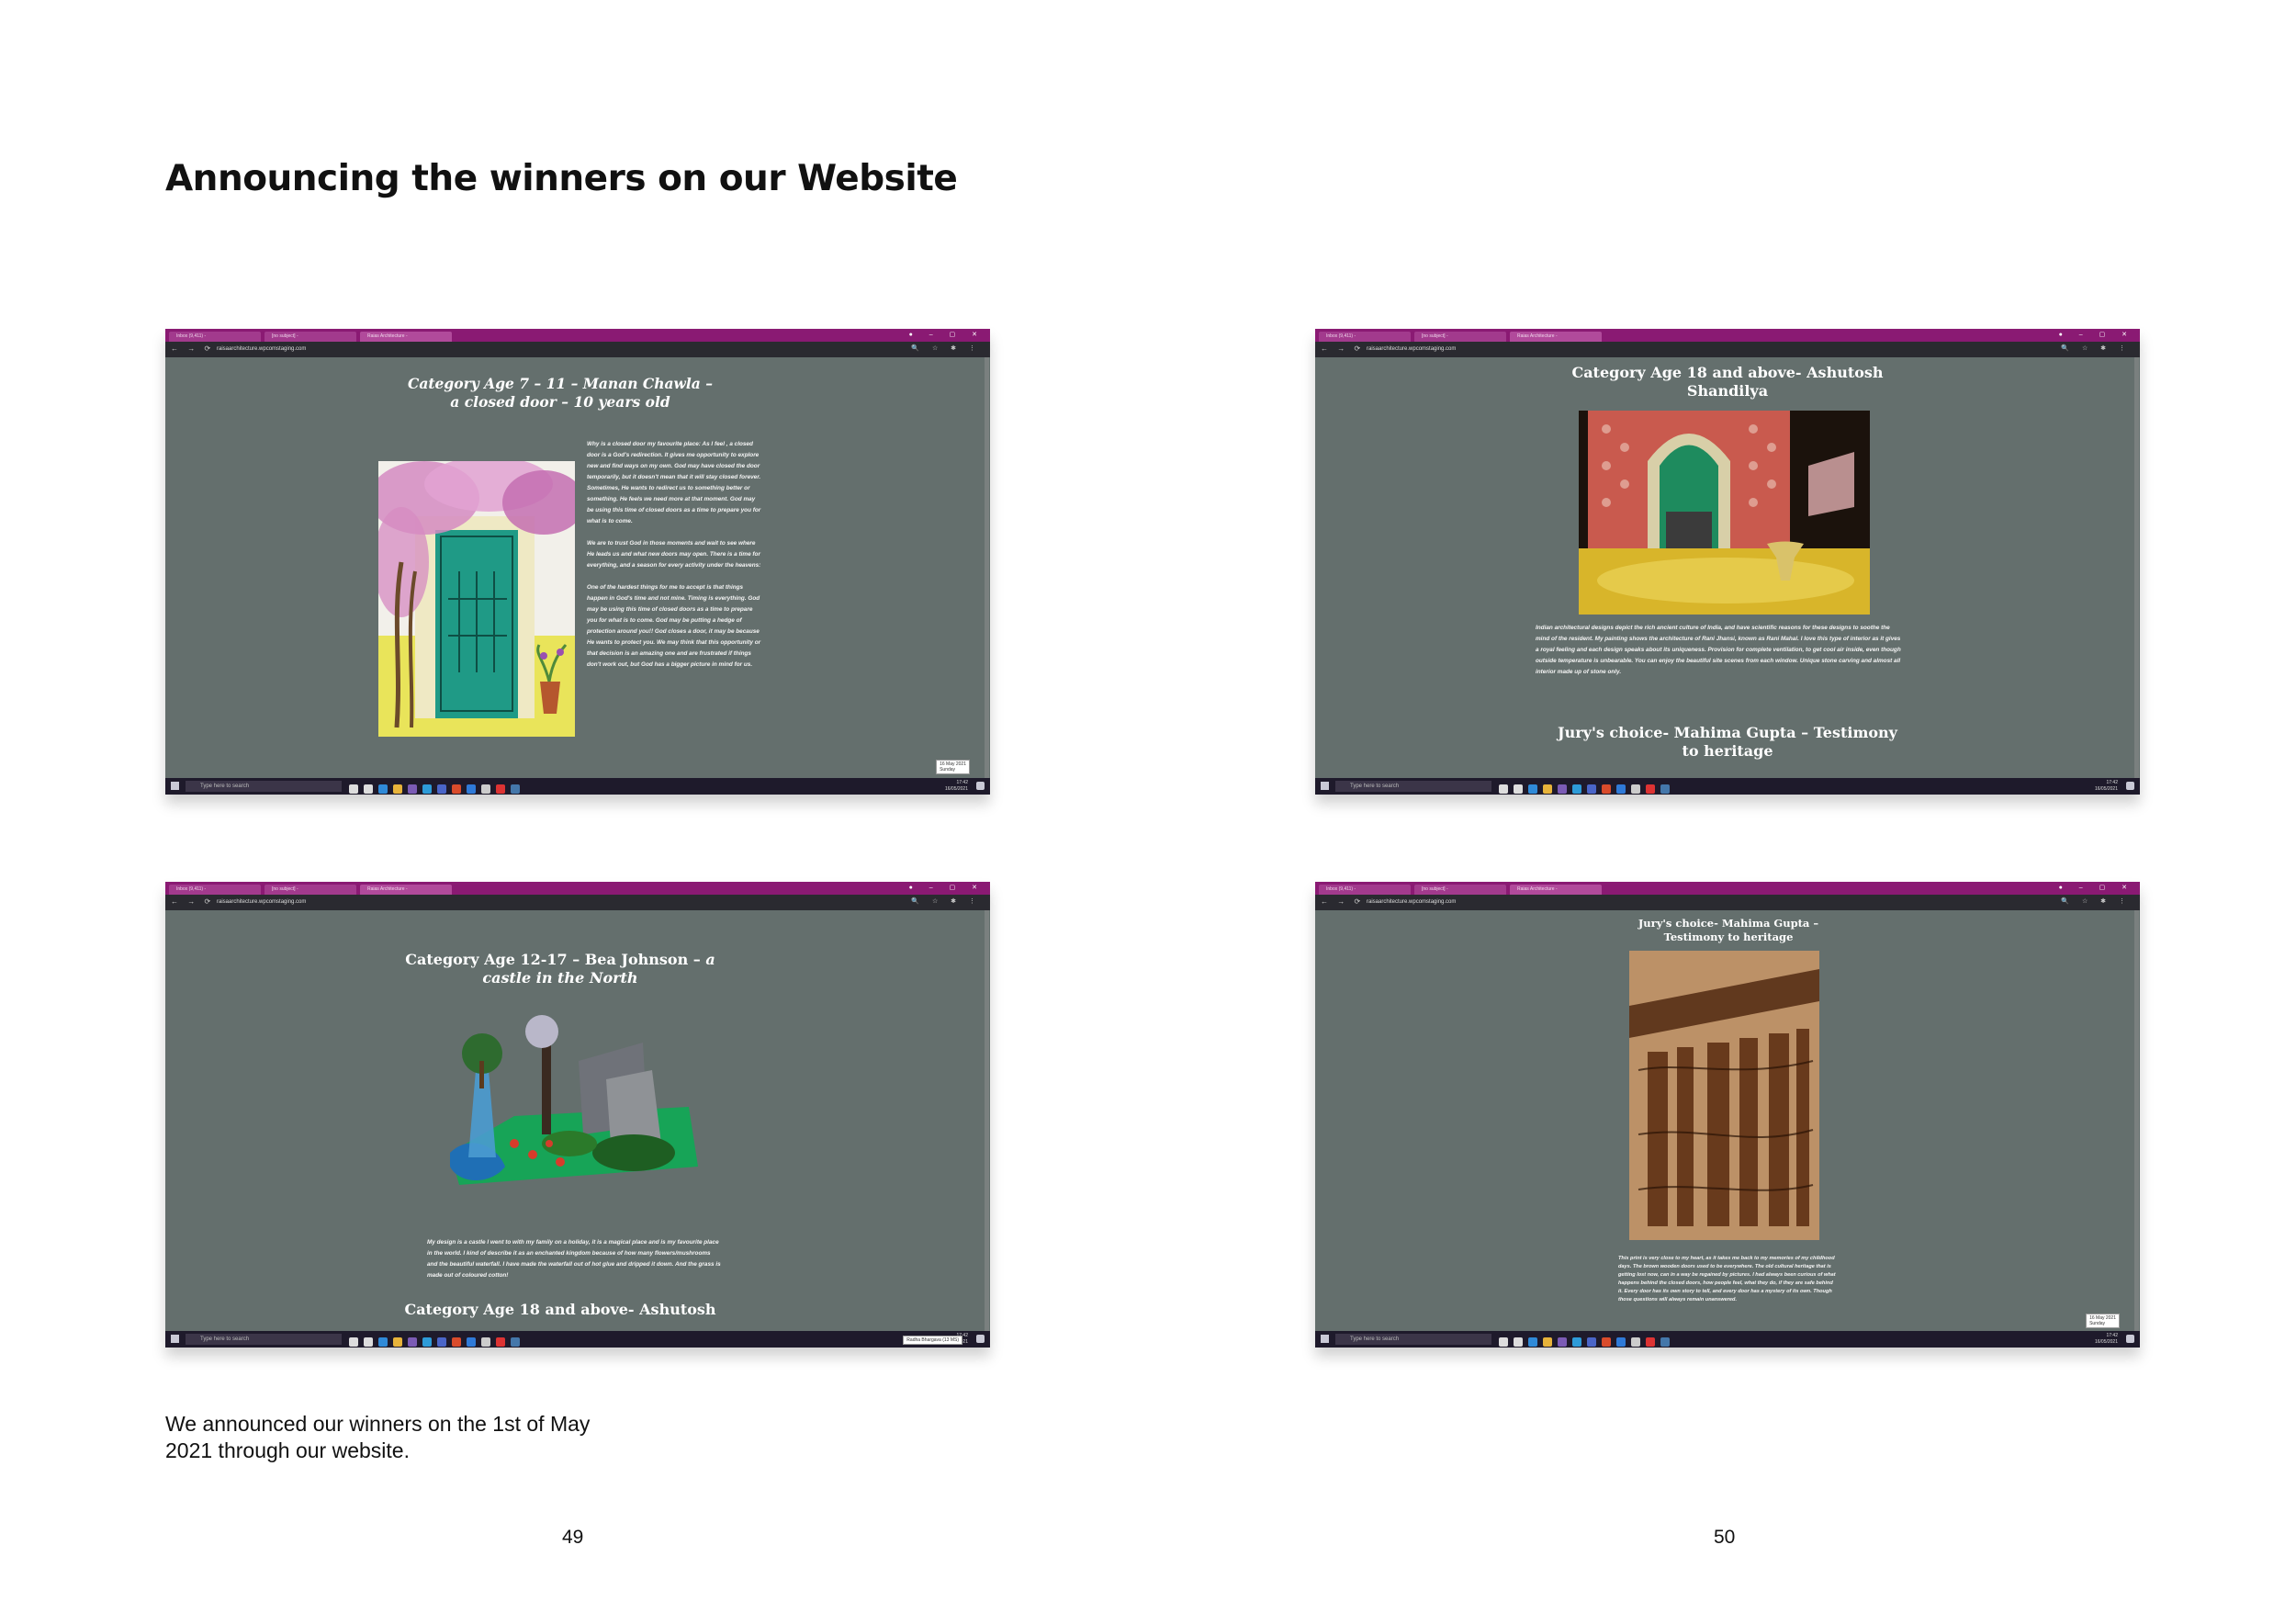 This screenshot has height=1624, width=2296. What do you see at coordinates (555, 959) in the screenshot?
I see `post-title-line: Category Age 12-17 – Bea Johnson –` at bounding box center [555, 959].